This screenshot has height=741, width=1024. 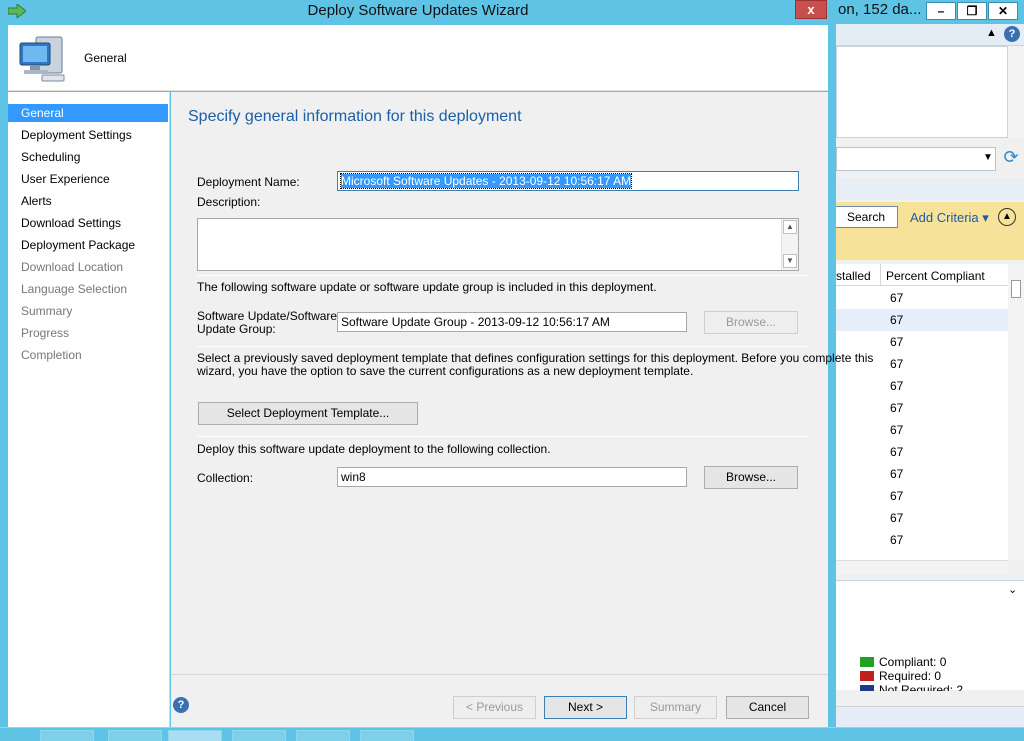 I want to click on address-bar: ▼, so click(x=916, y=159).